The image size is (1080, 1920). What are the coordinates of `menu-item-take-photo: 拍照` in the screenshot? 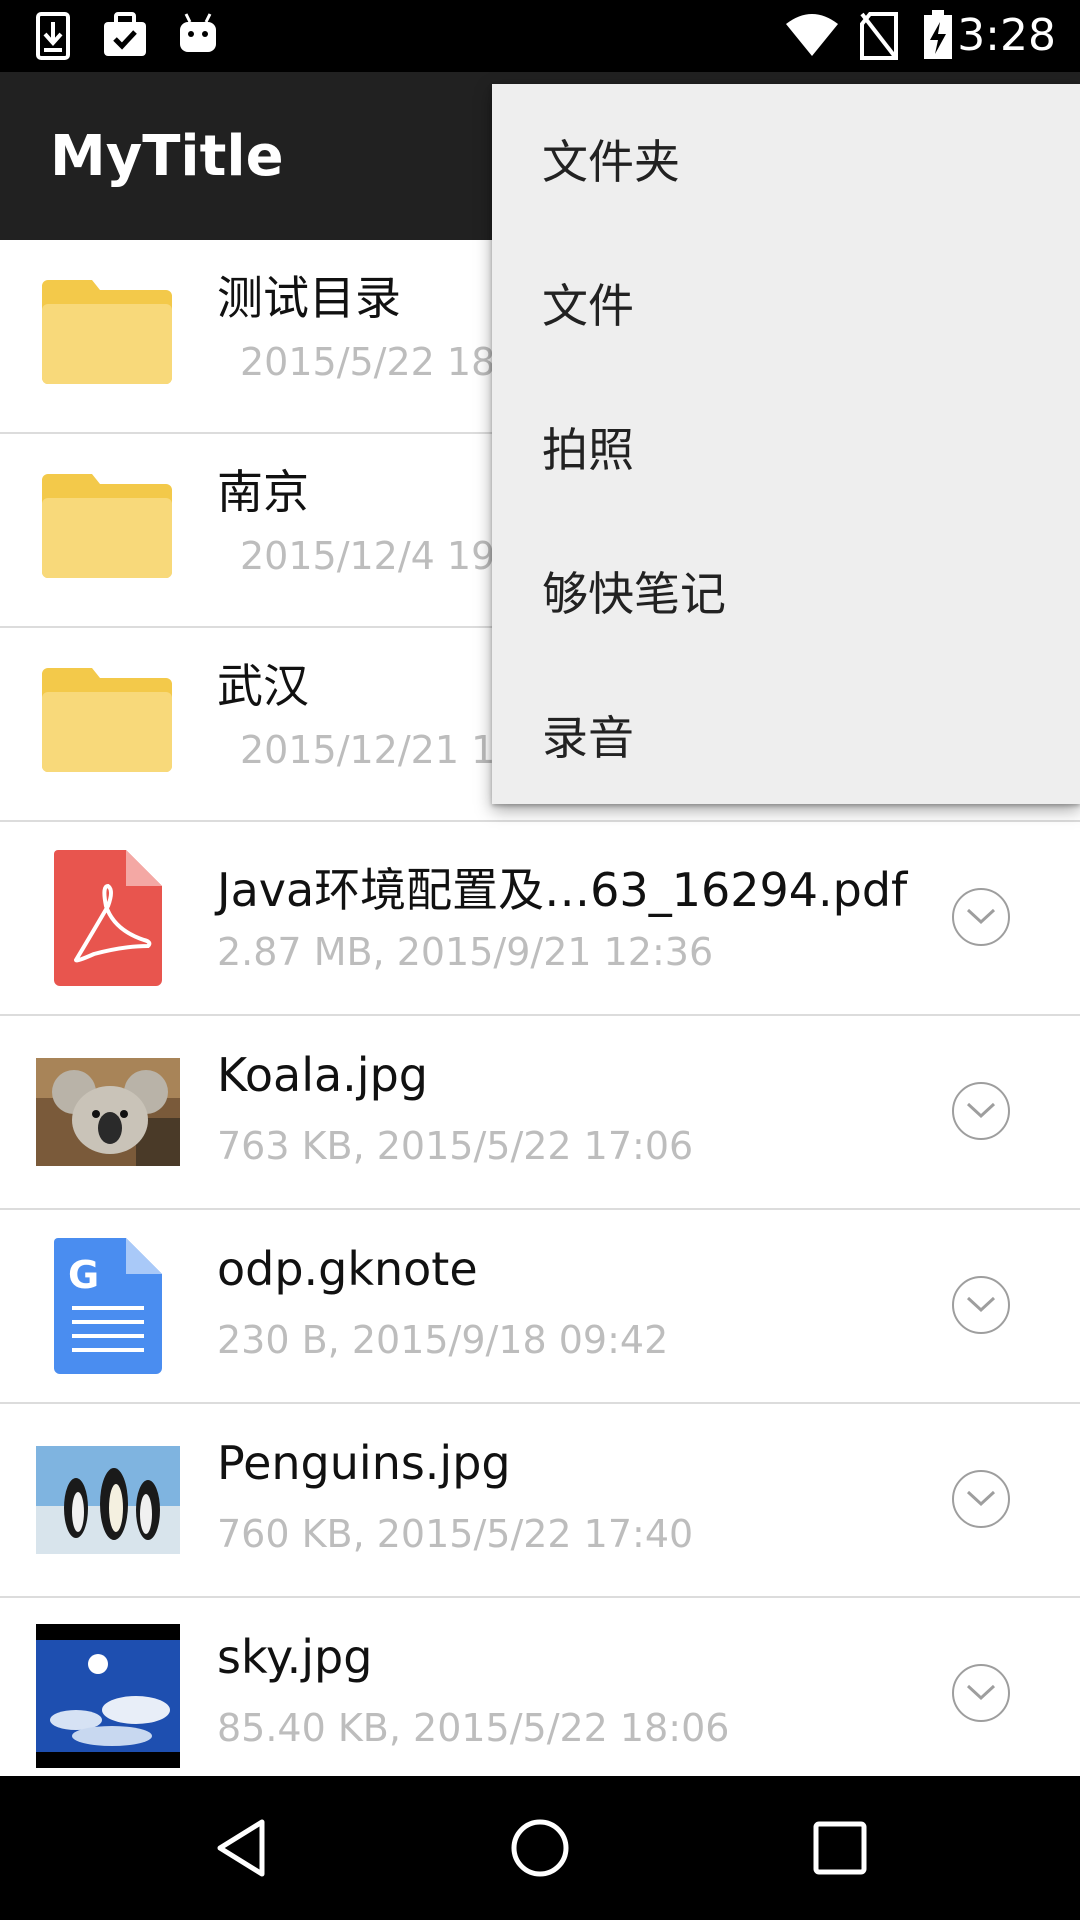 It's located at (786, 444).